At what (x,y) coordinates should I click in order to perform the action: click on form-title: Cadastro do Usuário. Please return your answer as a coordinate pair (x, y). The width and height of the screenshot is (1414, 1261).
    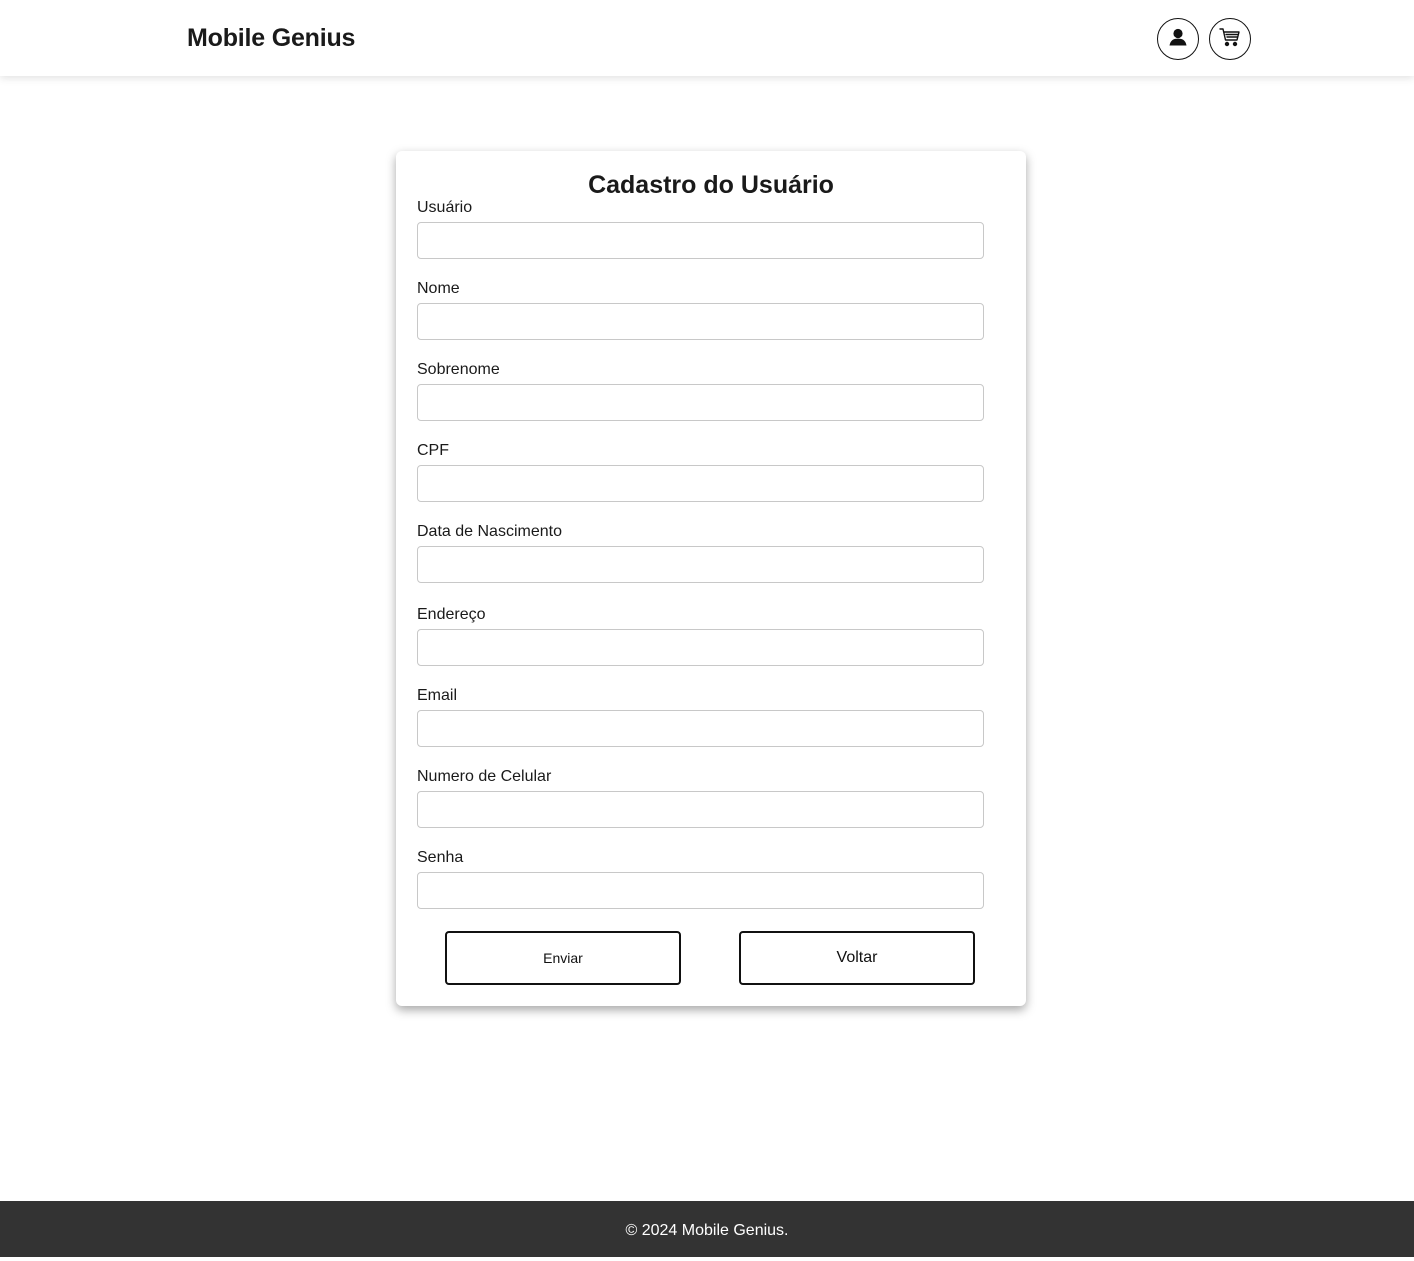
    Looking at the image, I should click on (711, 185).